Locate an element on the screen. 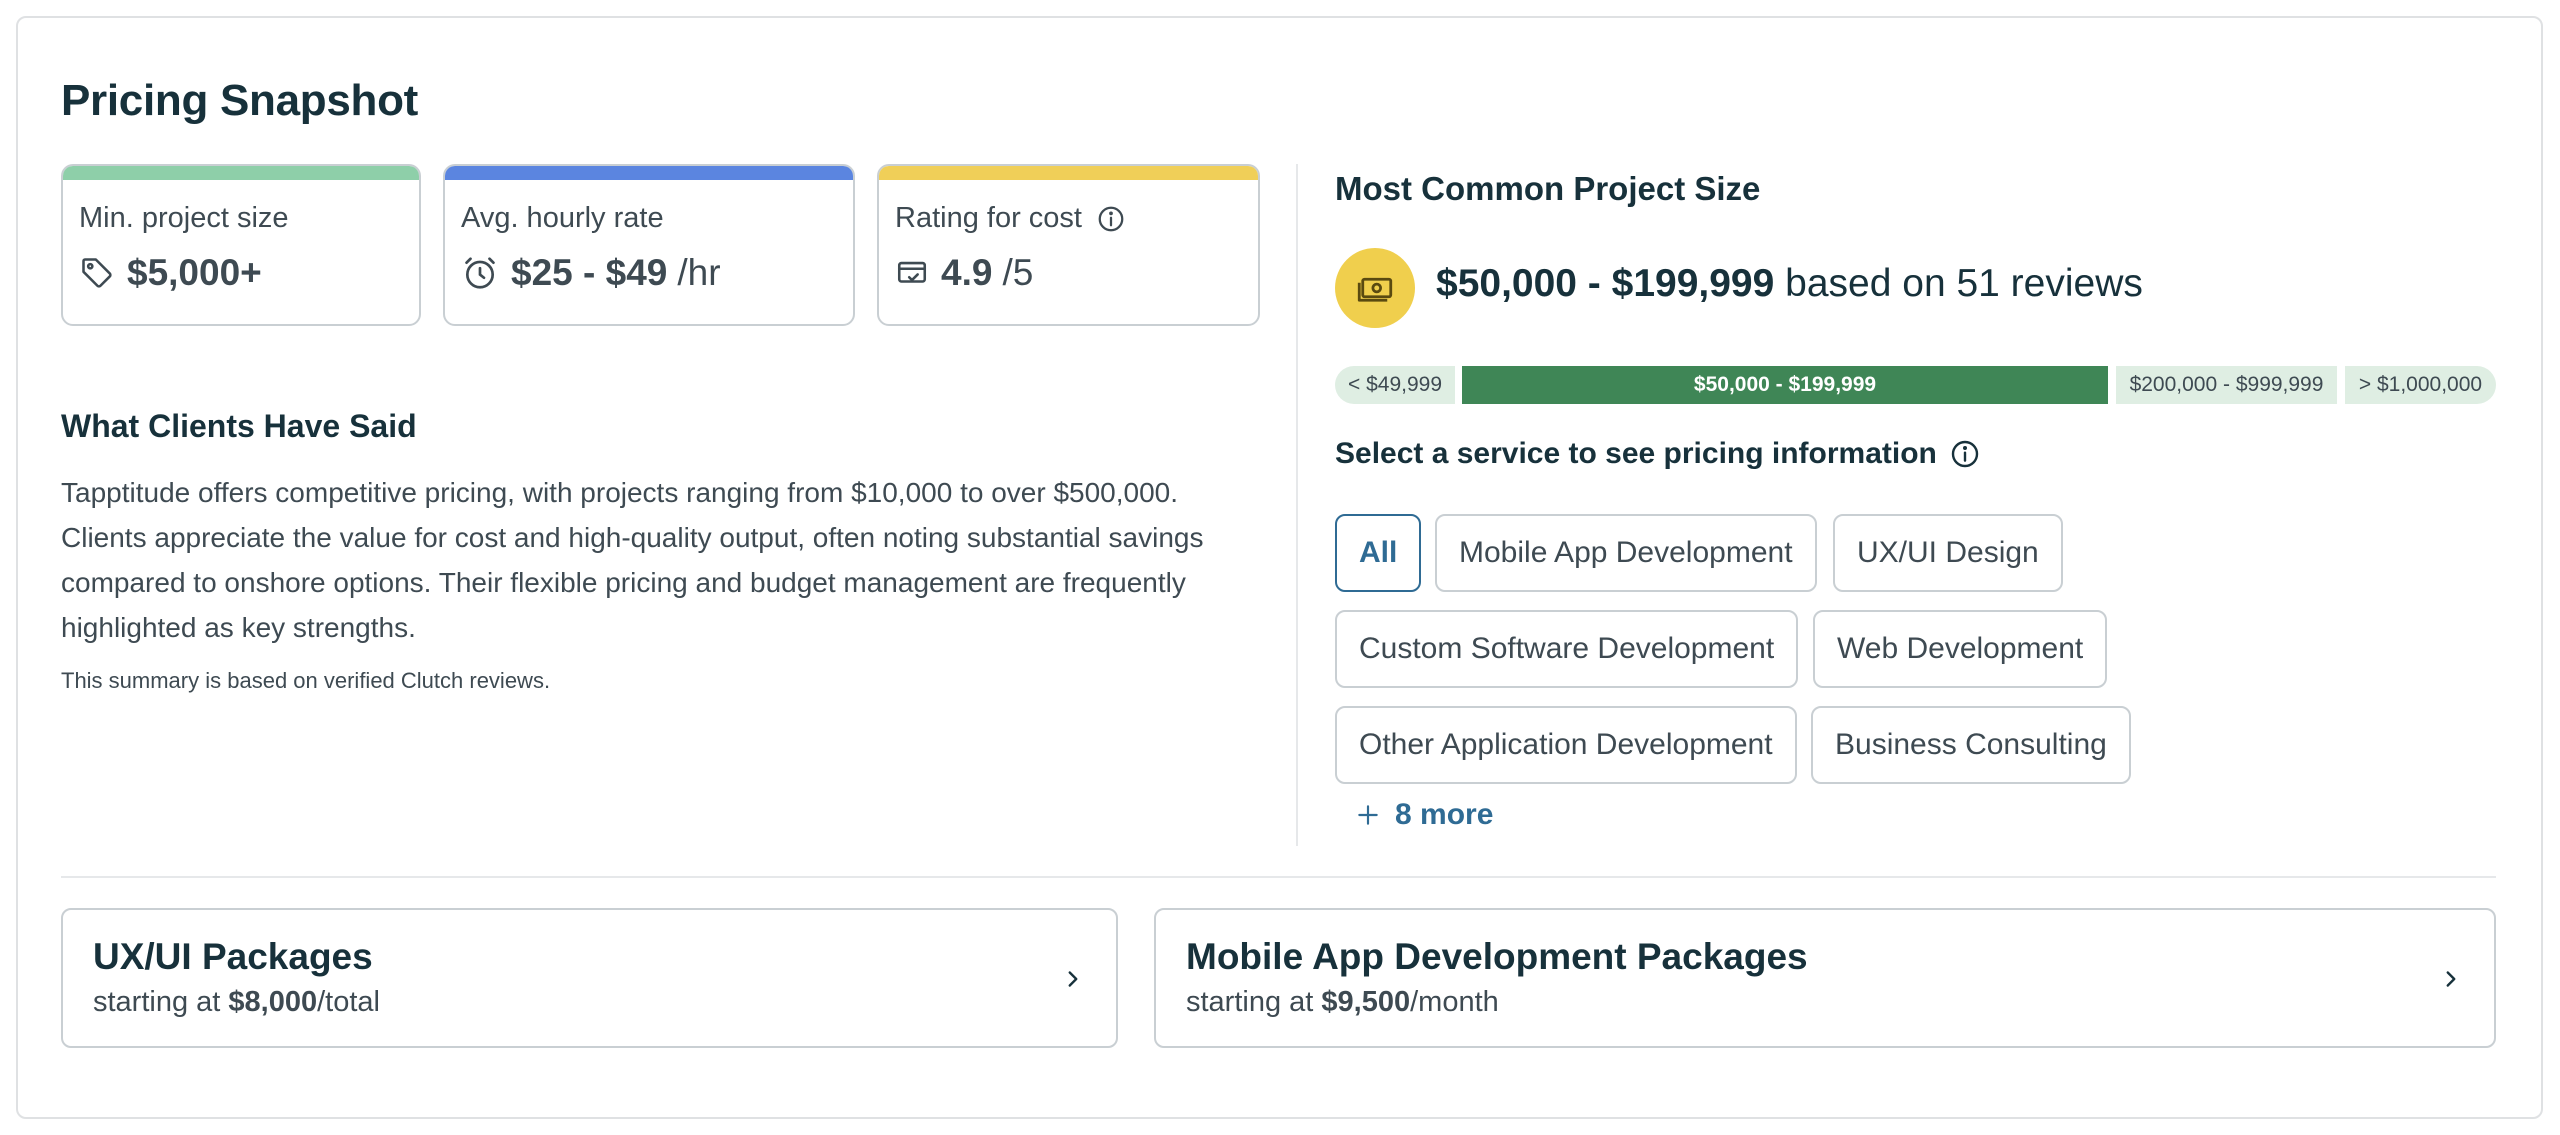 This screenshot has height=1135, width=2560. avg-hourly-rate-label: Avg. hourly rate is located at coordinates (562, 218).